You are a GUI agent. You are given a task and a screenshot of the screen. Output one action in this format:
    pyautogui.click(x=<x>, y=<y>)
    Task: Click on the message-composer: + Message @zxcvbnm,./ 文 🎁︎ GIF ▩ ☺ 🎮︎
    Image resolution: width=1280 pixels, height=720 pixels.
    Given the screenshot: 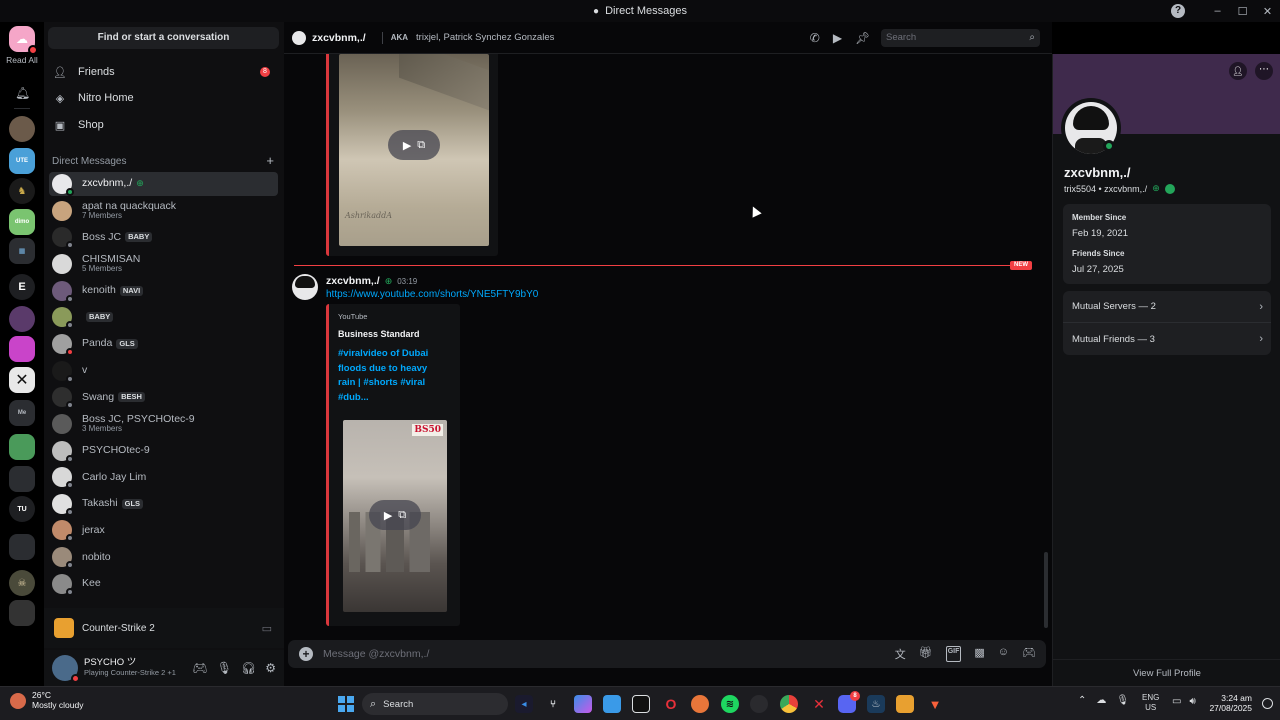 What is the action you would take?
    pyautogui.click(x=667, y=654)
    